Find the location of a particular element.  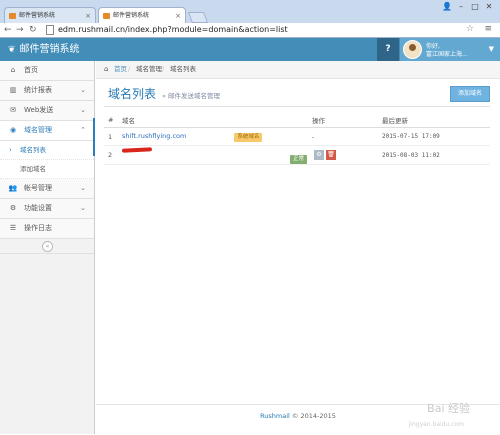

footer-brand: Rushmail is located at coordinates (275, 416).